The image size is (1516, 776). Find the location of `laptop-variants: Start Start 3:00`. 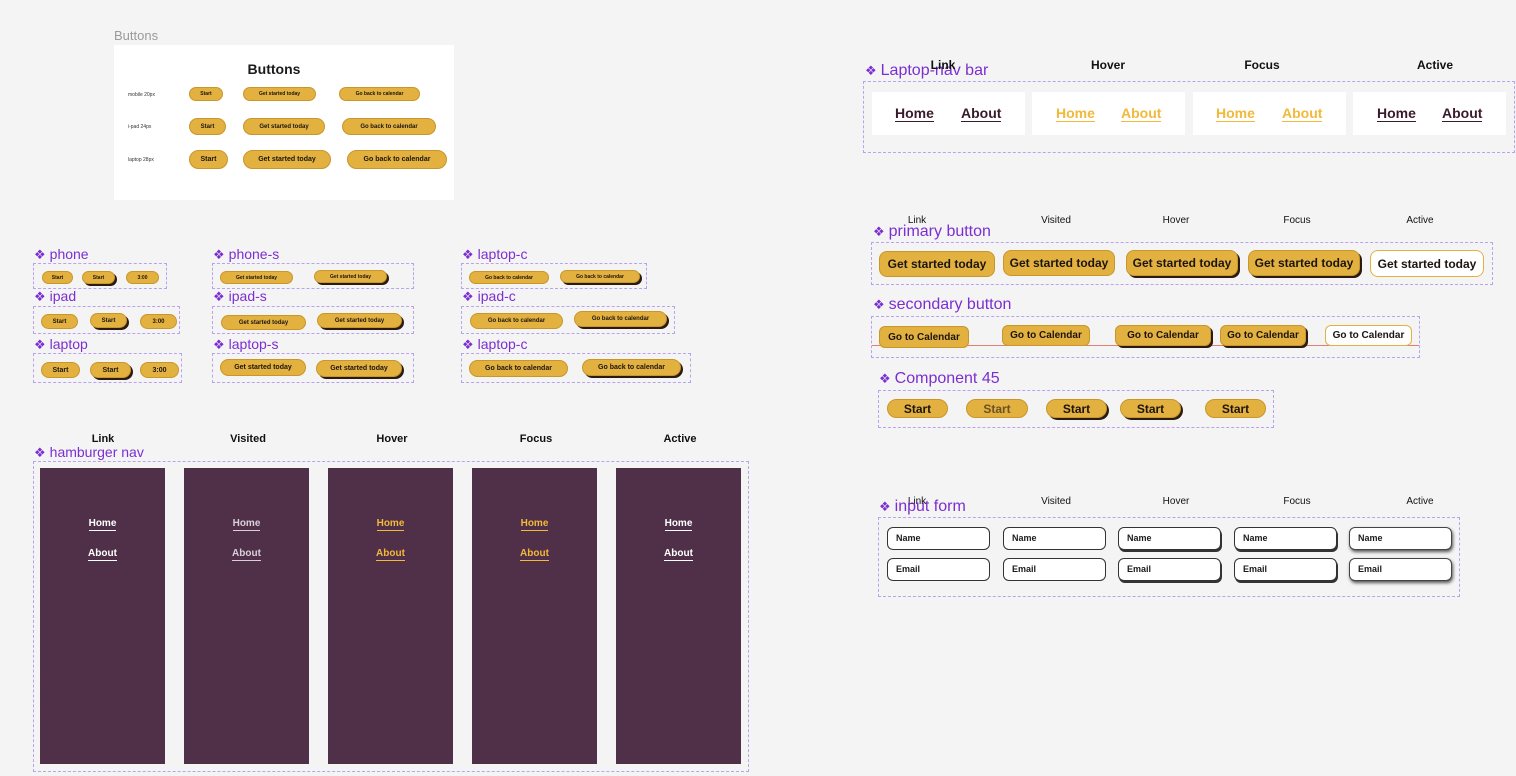

laptop-variants: Start Start 3:00 is located at coordinates (107, 368).